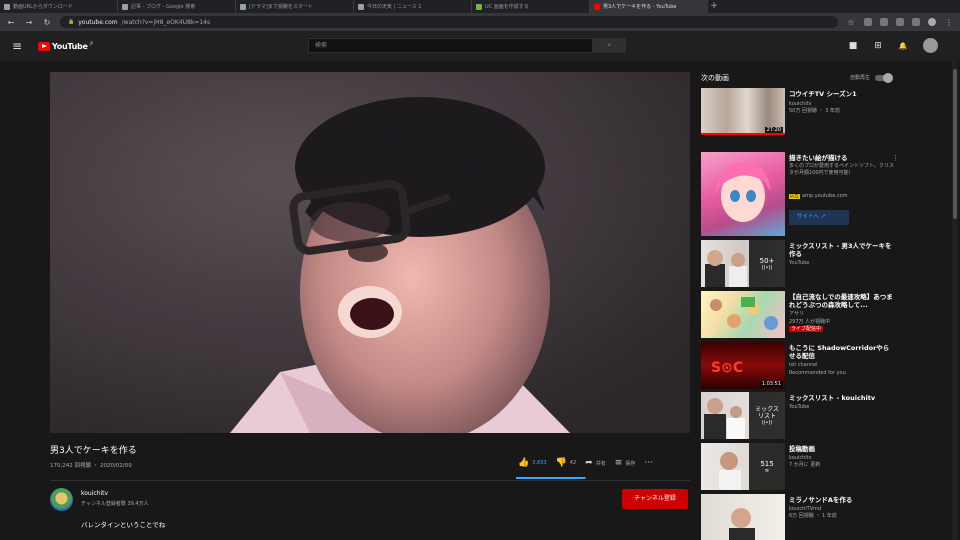 The image size is (960, 540). What do you see at coordinates (561, 463) in the screenshot?
I see `thumbs-down-icon: 👎` at bounding box center [561, 463].